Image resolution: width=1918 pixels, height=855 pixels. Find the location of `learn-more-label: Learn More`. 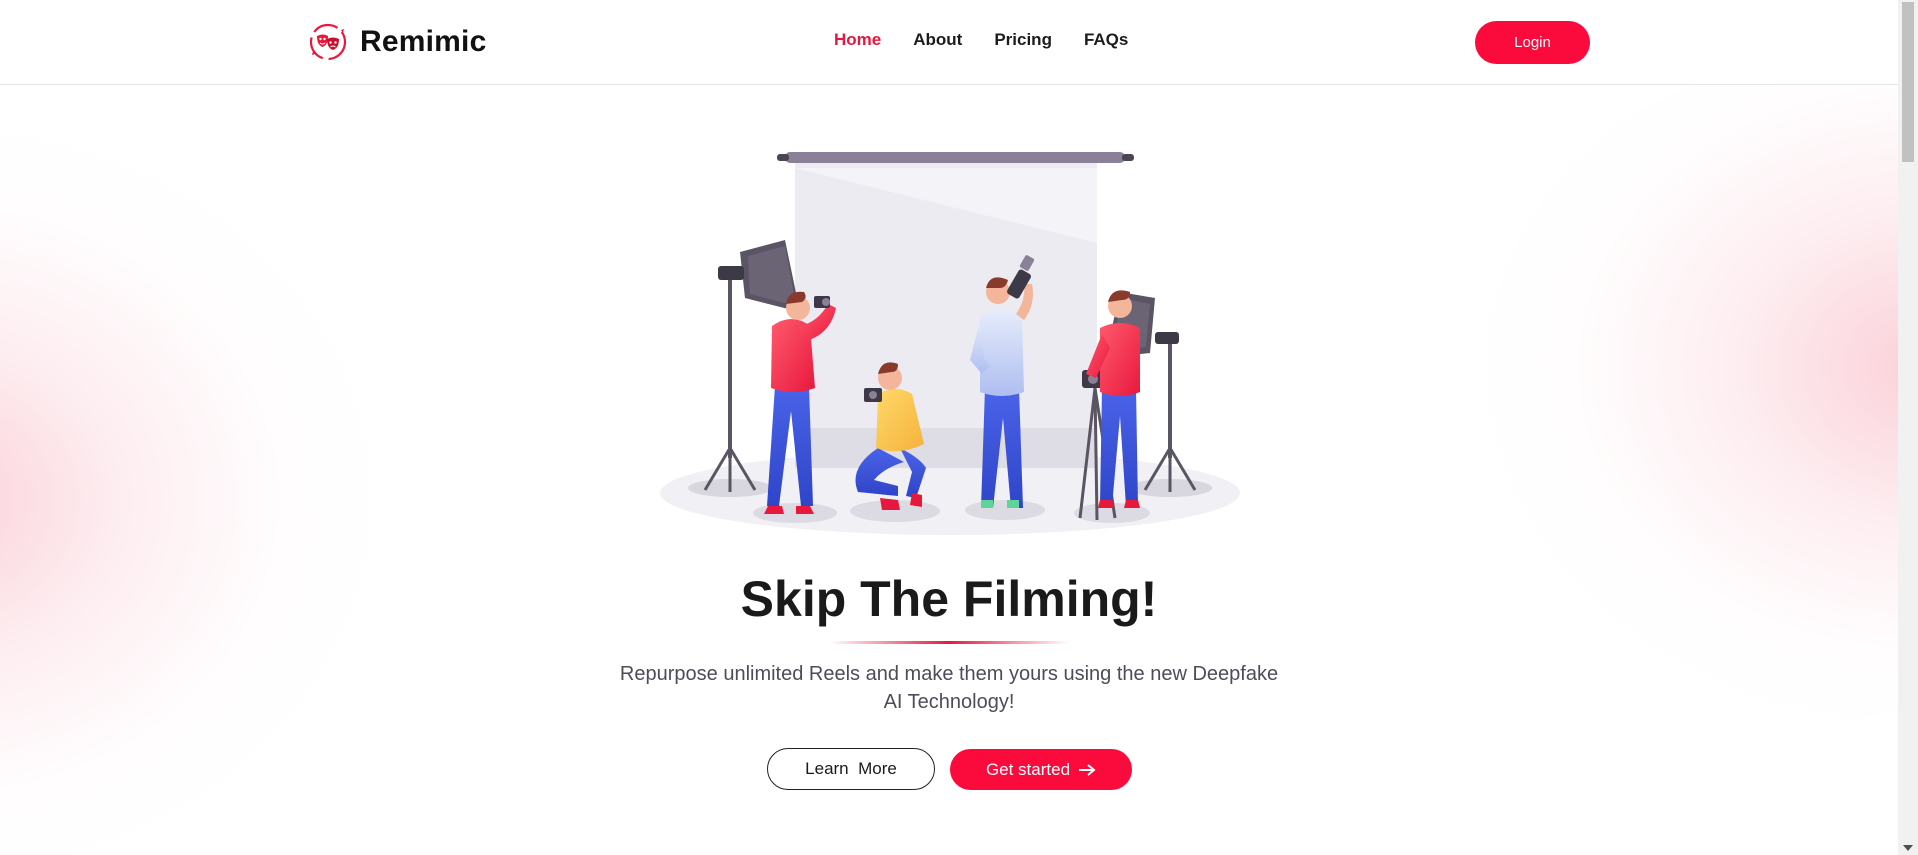

learn-more-label: Learn More is located at coordinates (851, 768).